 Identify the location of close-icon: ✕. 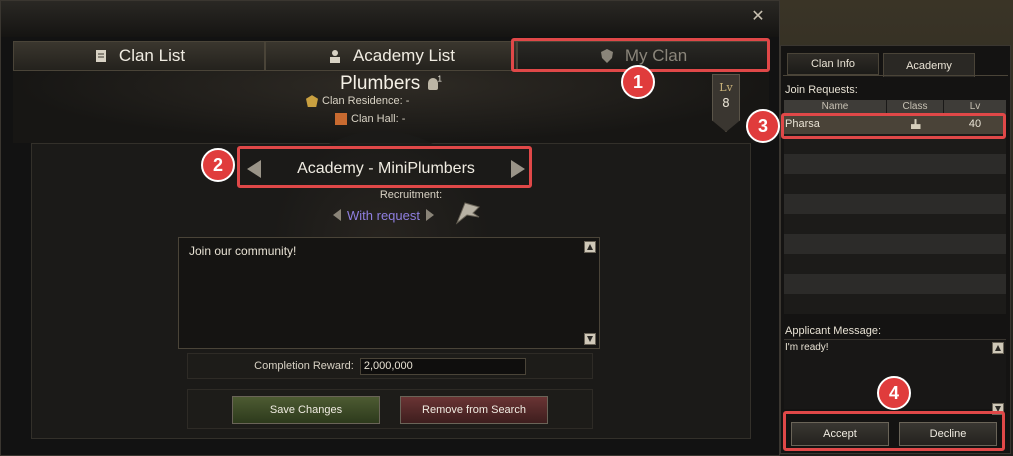
(758, 15).